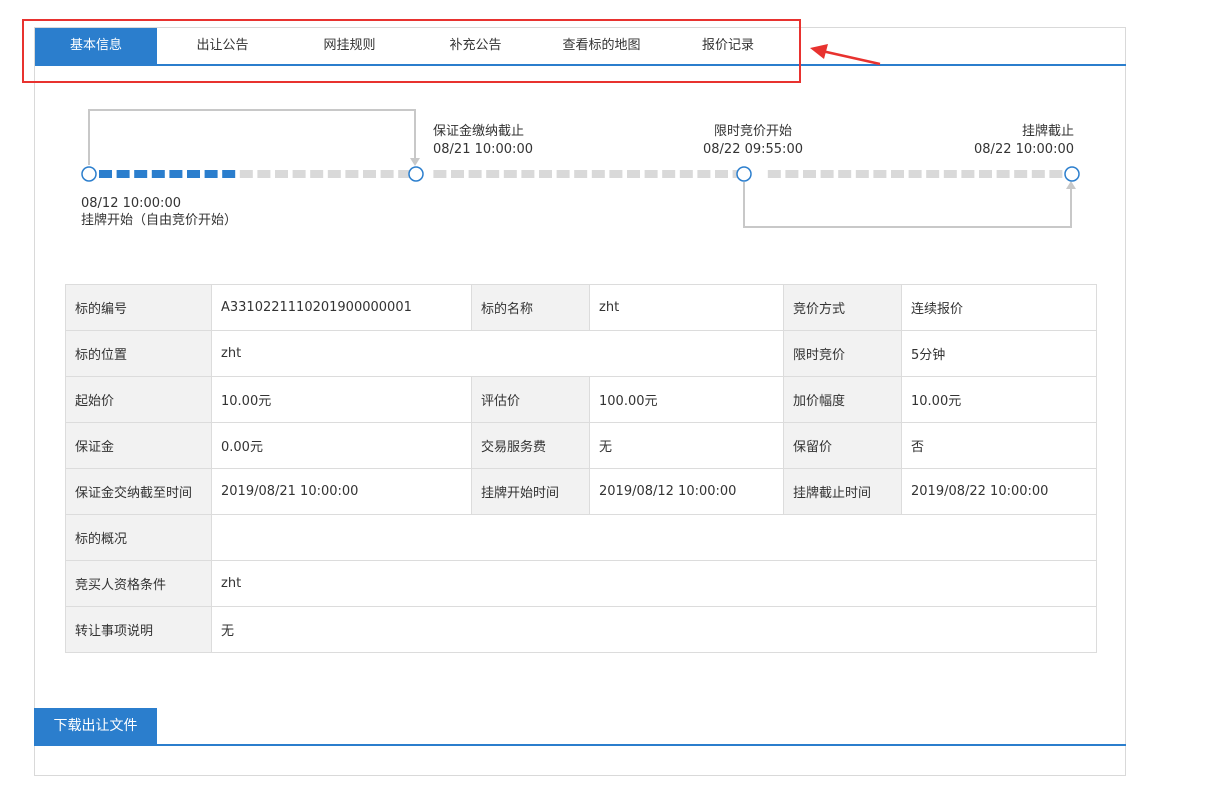 This screenshot has width=1212, height=790. Describe the element at coordinates (138, 445) in the screenshot. I see `label-deposit: 保证金` at that location.